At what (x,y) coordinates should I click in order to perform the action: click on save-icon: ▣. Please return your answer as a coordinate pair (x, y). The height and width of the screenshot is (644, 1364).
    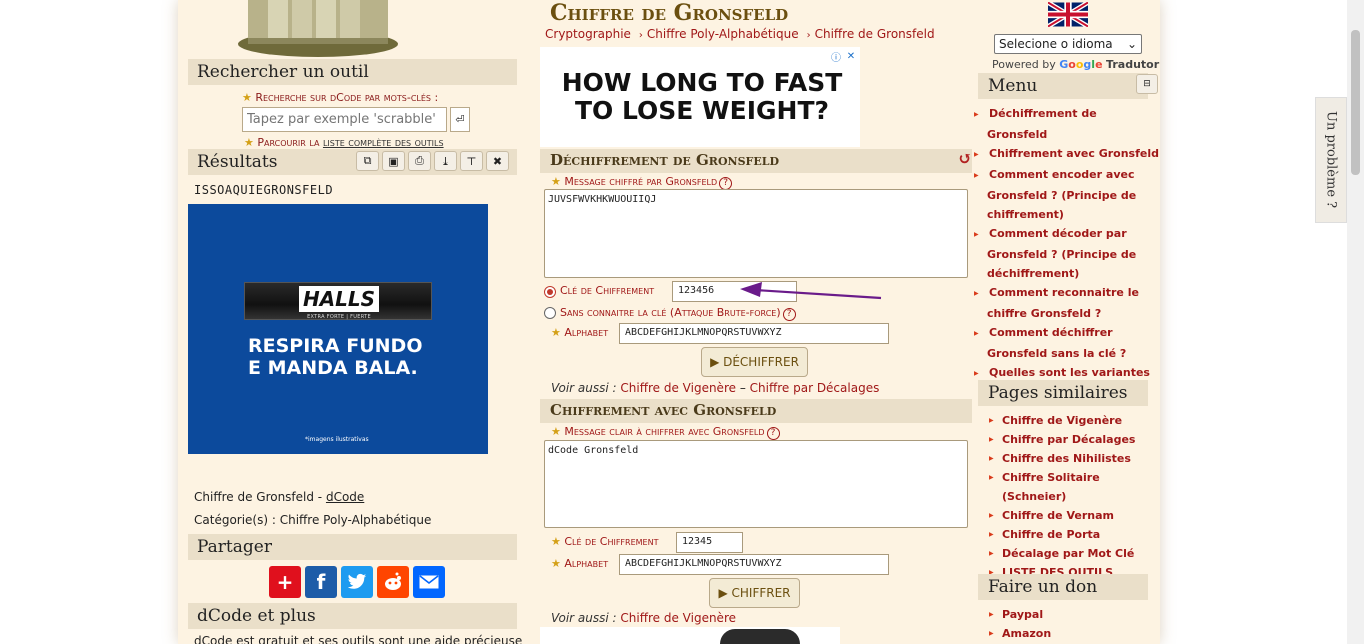
    Looking at the image, I should click on (393, 161).